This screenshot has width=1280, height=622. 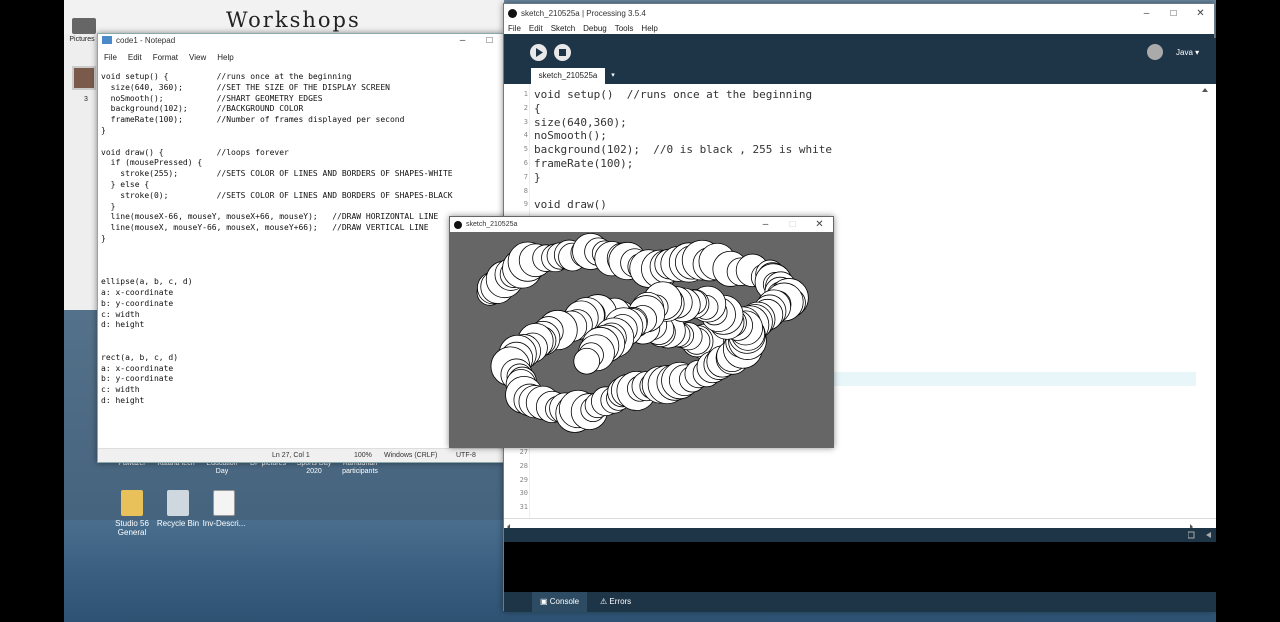 I want to click on line-number: 30, so click(x=523, y=493).